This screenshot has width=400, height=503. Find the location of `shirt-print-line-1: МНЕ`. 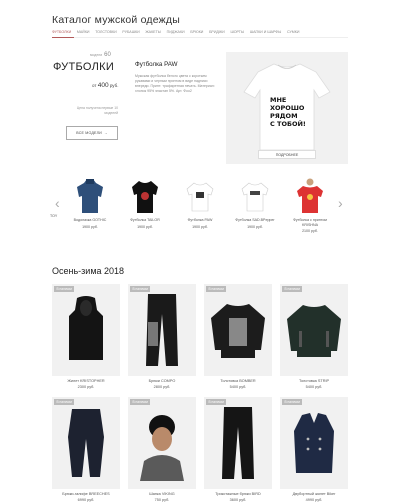

shirt-print-line-1: МНЕ is located at coordinates (278, 100).